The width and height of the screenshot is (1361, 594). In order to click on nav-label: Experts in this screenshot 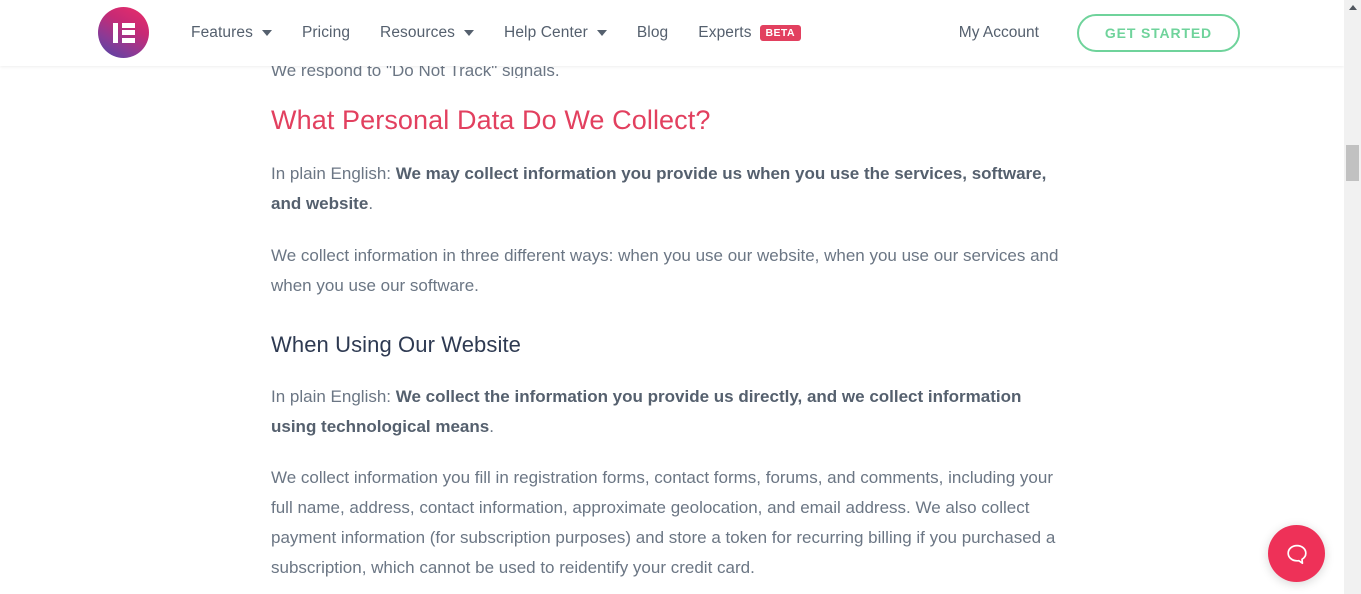, I will do `click(725, 32)`.